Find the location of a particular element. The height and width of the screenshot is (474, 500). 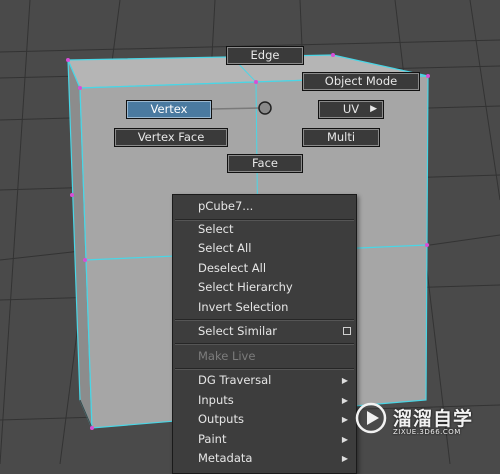

marking-object-mode-button: Object Mode is located at coordinates (361, 81).